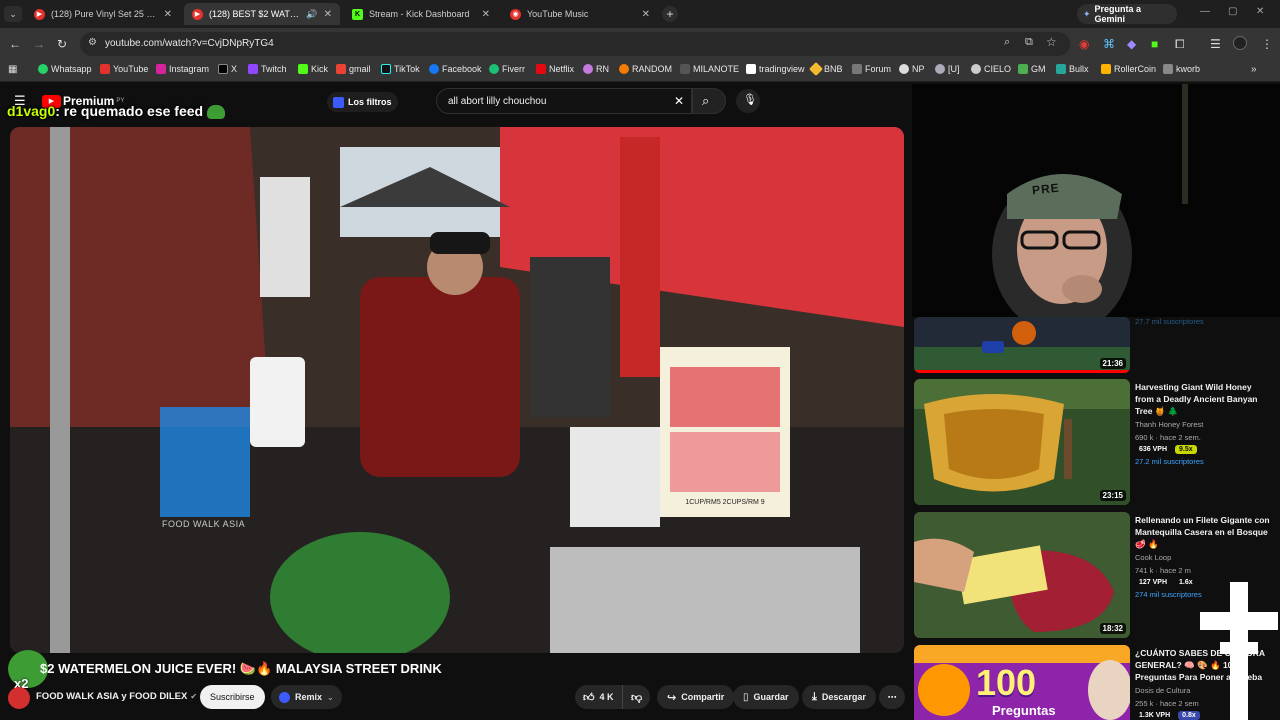  What do you see at coordinates (1260, 11) in the screenshot?
I see `window-close-icon: ✕` at bounding box center [1260, 11].